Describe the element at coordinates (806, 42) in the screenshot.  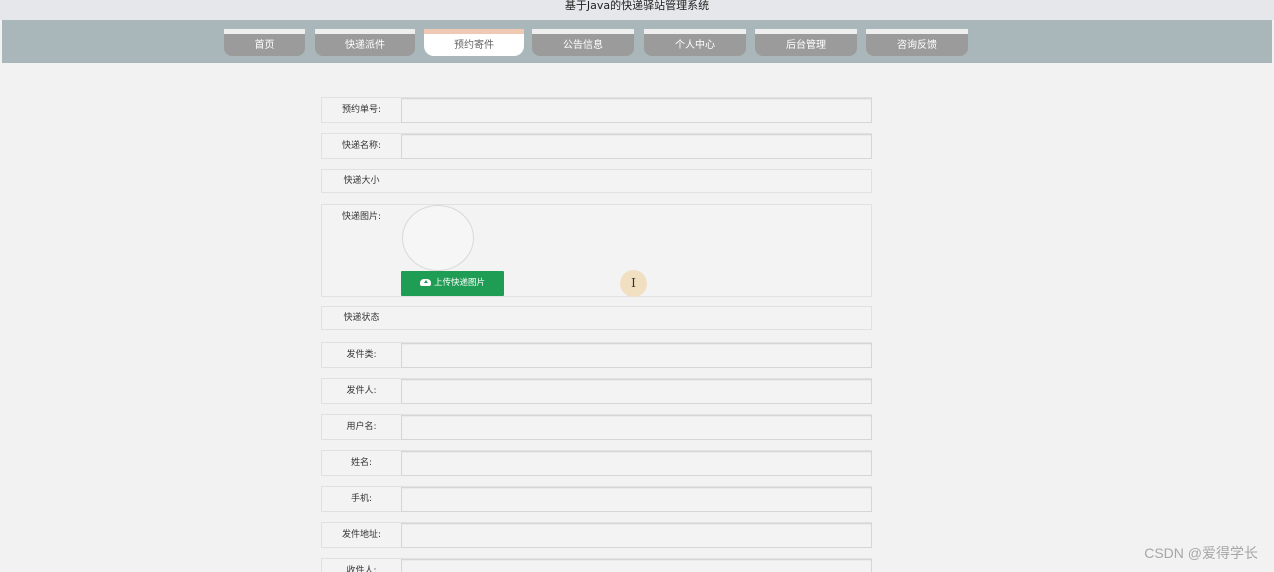
I see `tab-admin: 后台管理` at that location.